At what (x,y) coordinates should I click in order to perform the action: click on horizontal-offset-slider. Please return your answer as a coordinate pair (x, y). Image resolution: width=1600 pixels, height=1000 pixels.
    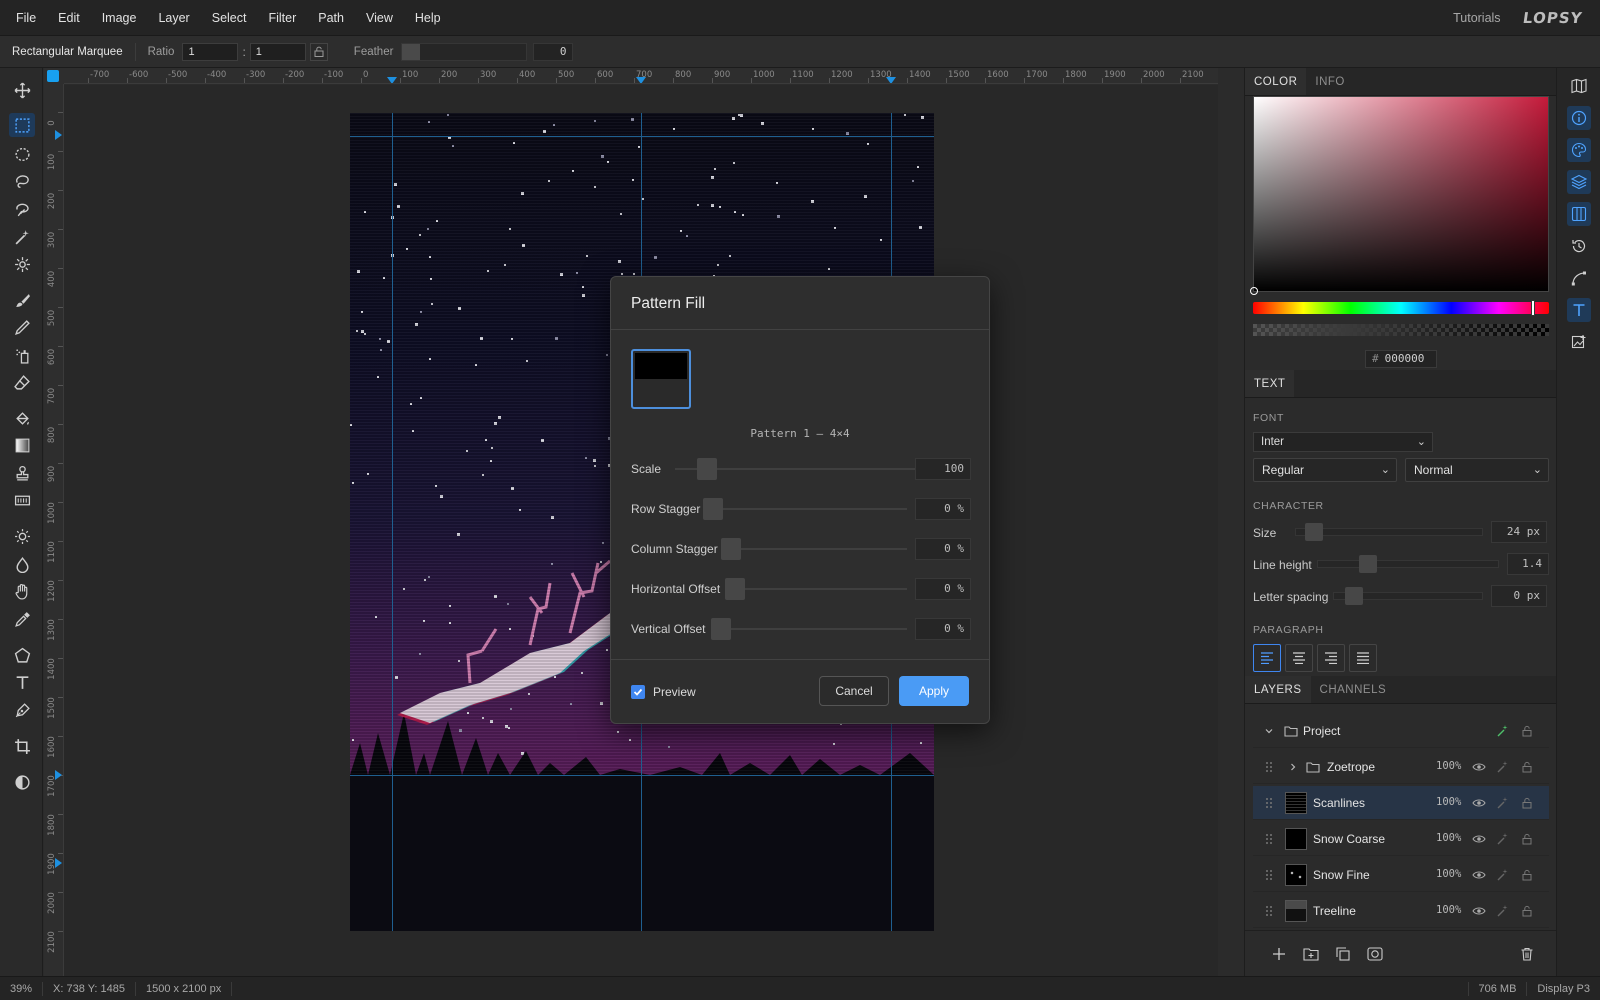
    Looking at the image, I should click on (816, 589).